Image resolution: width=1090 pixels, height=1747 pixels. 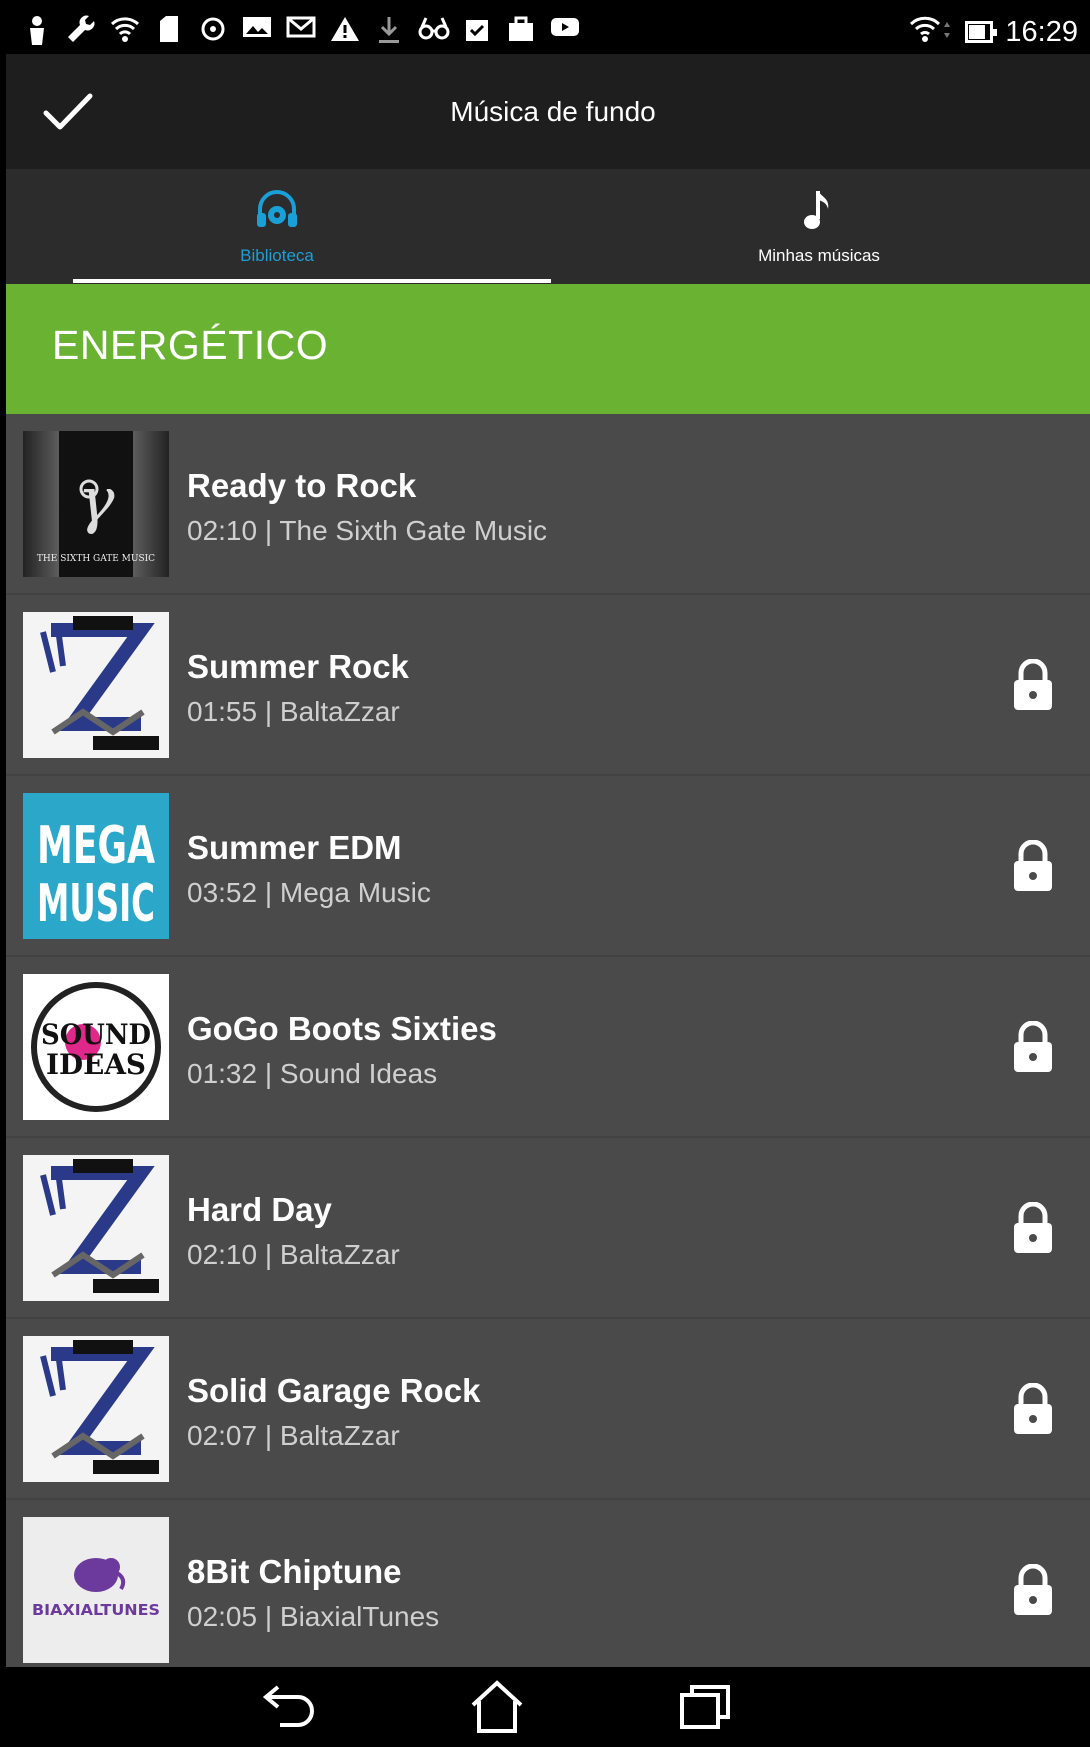 I want to click on track-title: Hard Day, so click(x=259, y=1209).